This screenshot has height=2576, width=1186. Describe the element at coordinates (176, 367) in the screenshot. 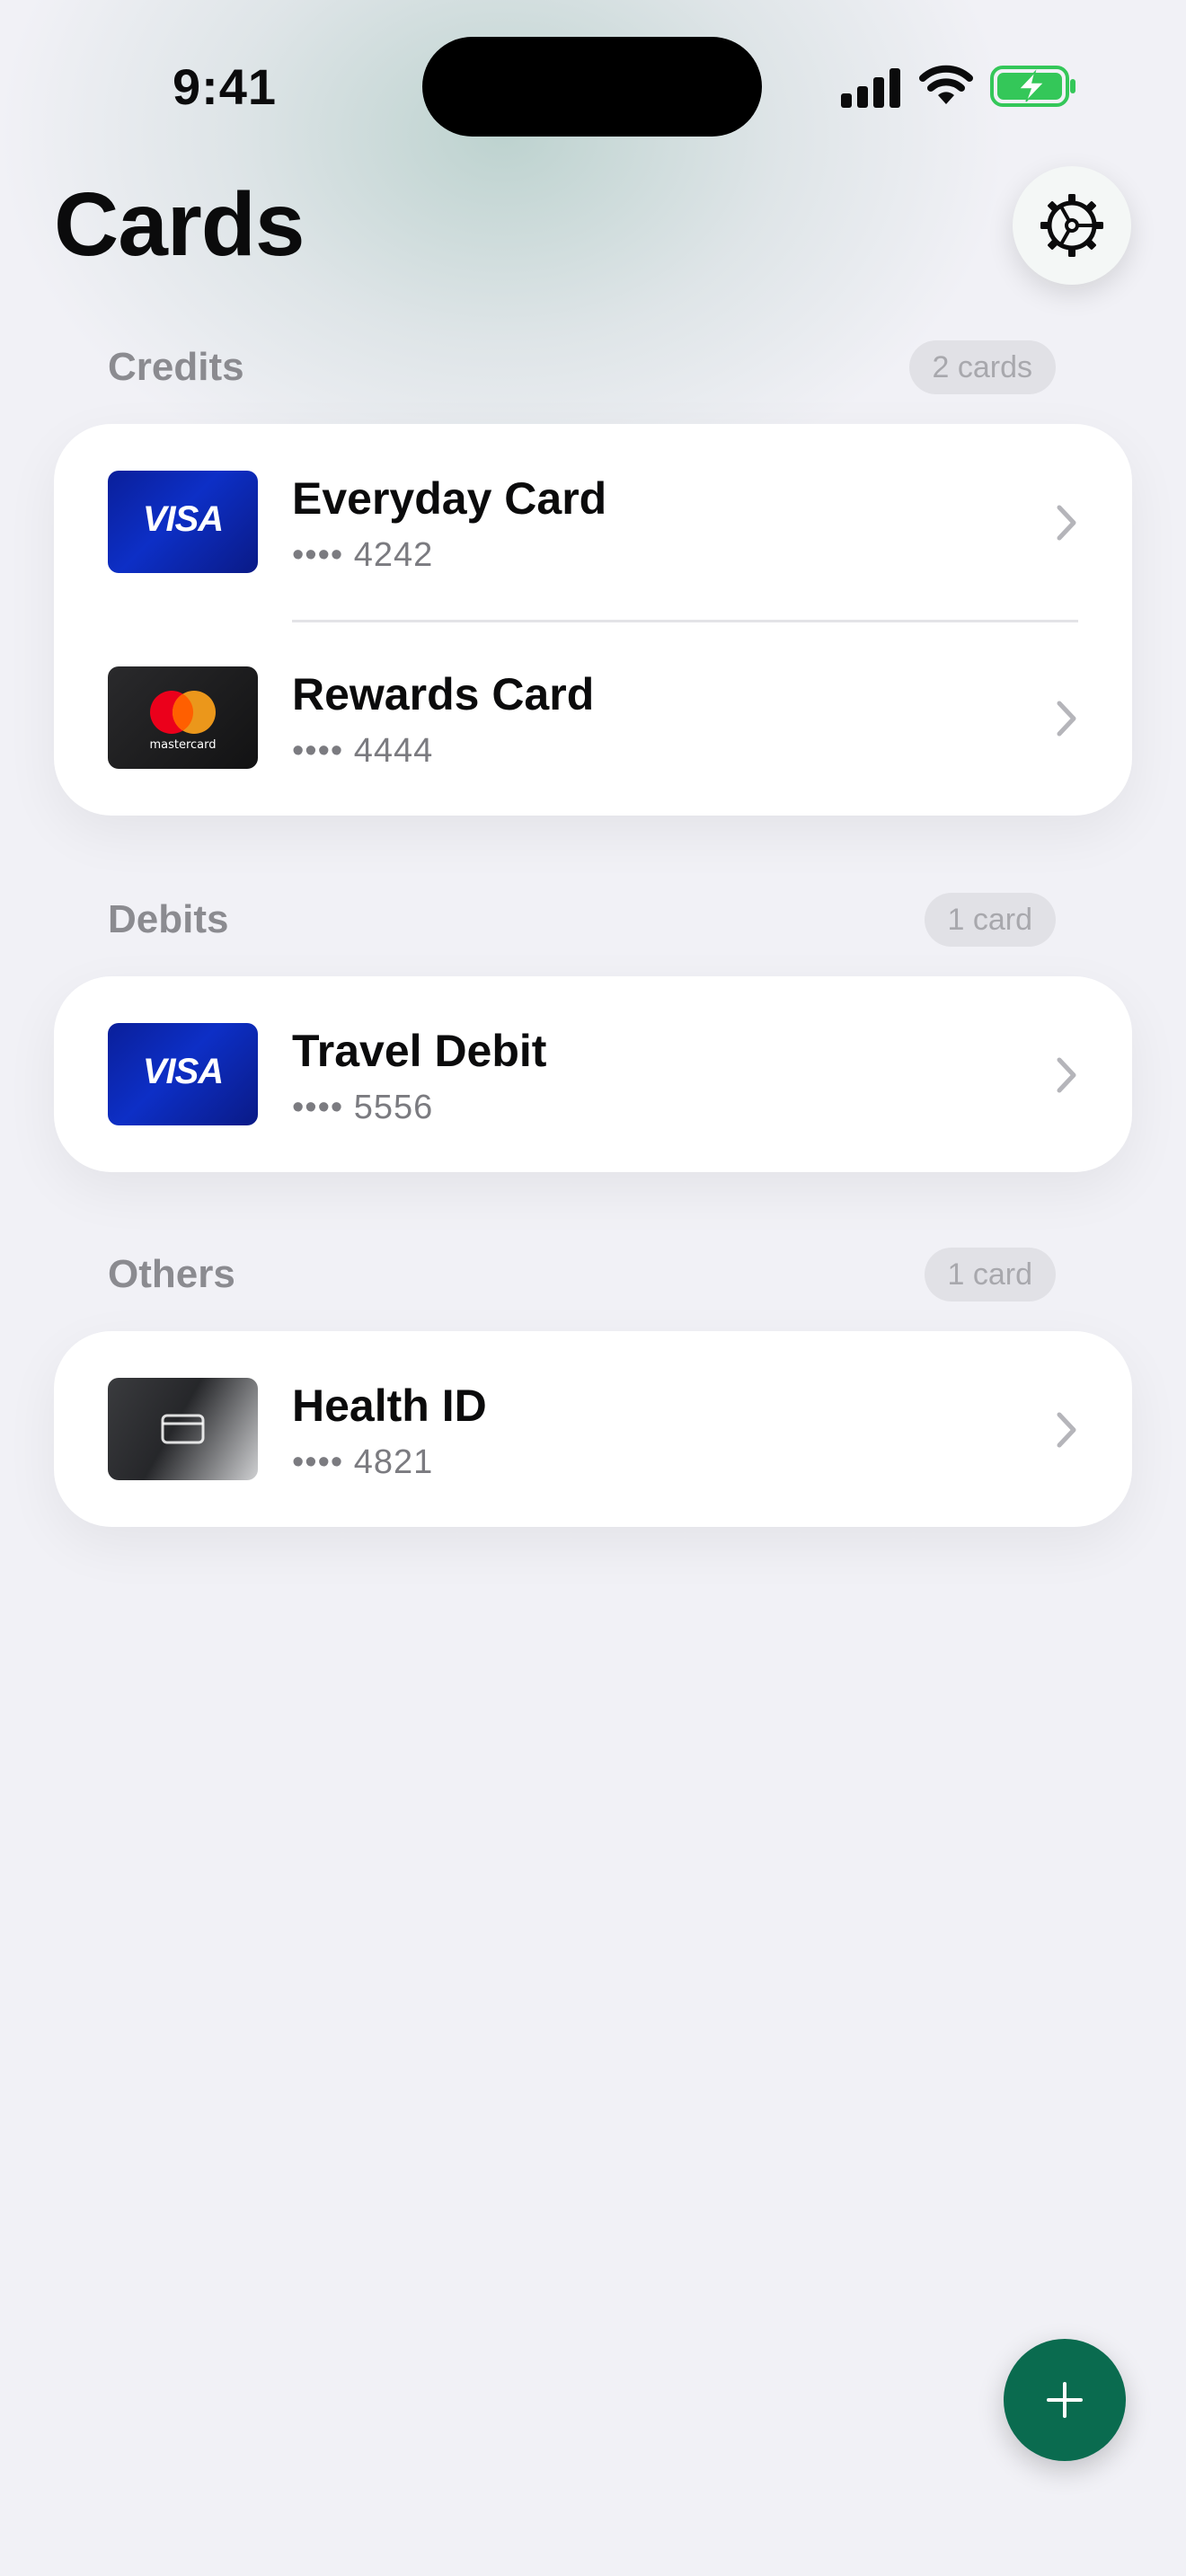

I see `section-label-credits: Credits` at that location.